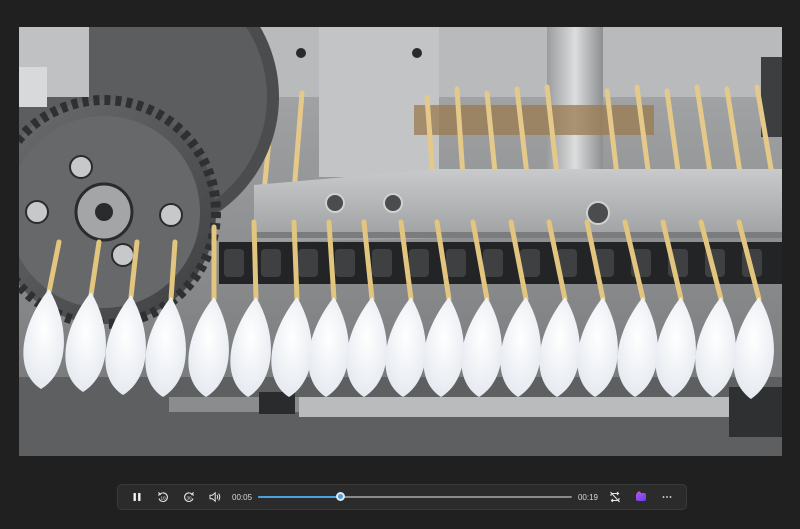 The width and height of the screenshot is (800, 529). I want to click on clipchamp-button, so click(641, 497).